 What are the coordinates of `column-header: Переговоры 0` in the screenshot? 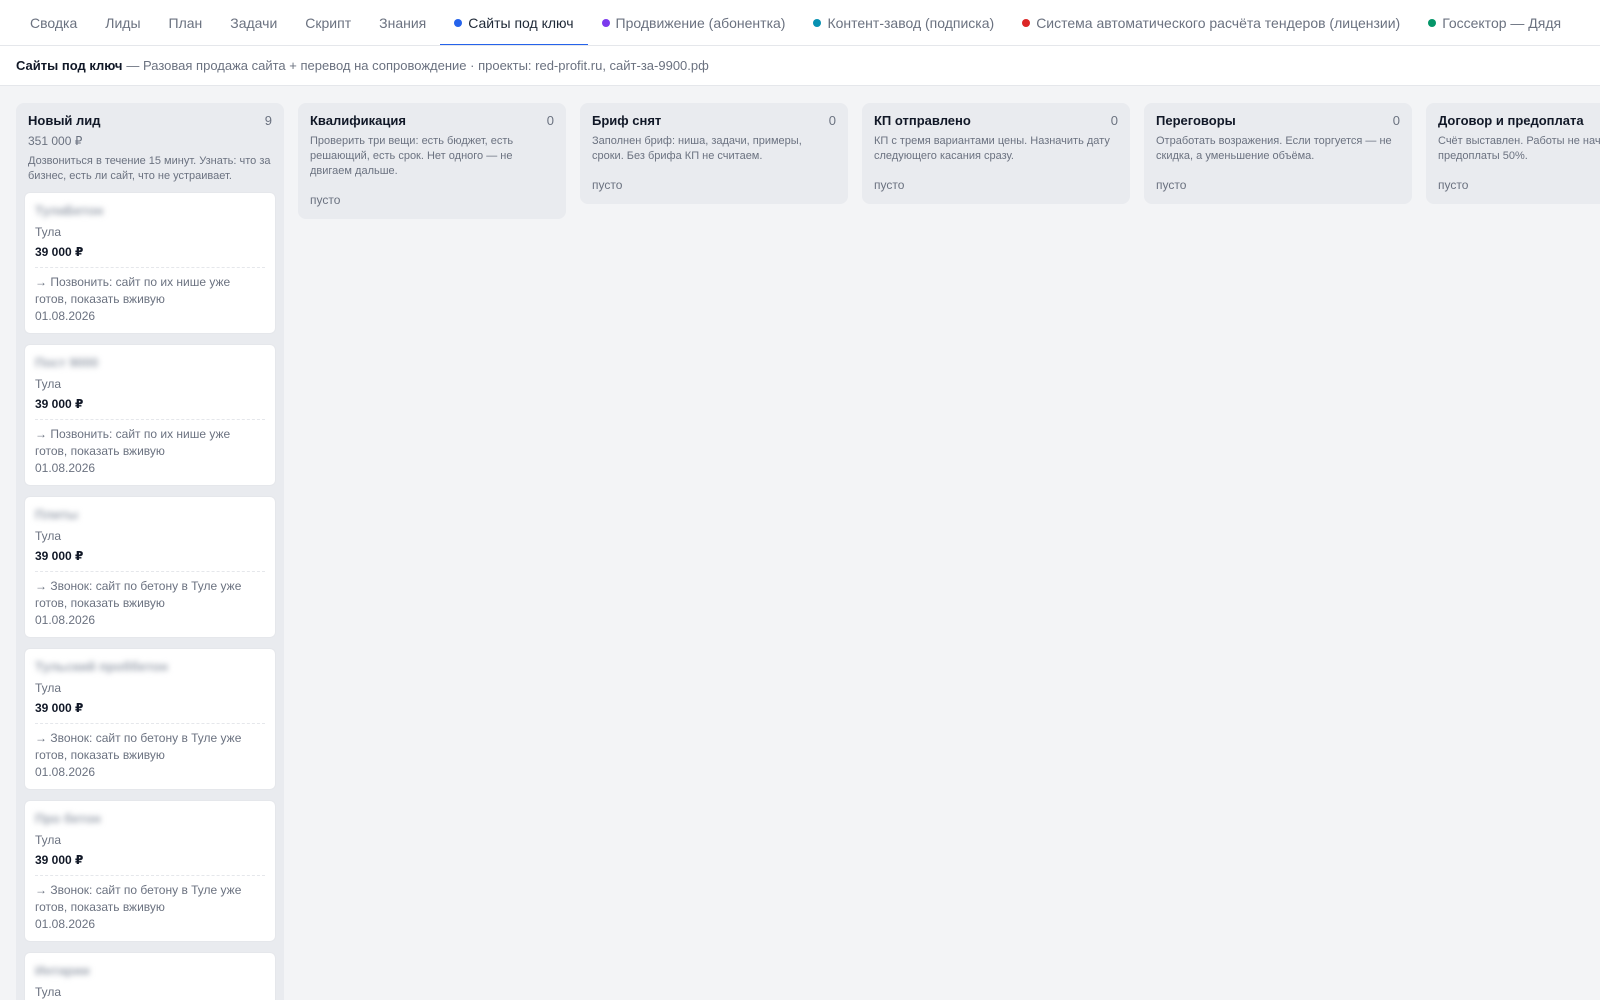 It's located at (1278, 120).